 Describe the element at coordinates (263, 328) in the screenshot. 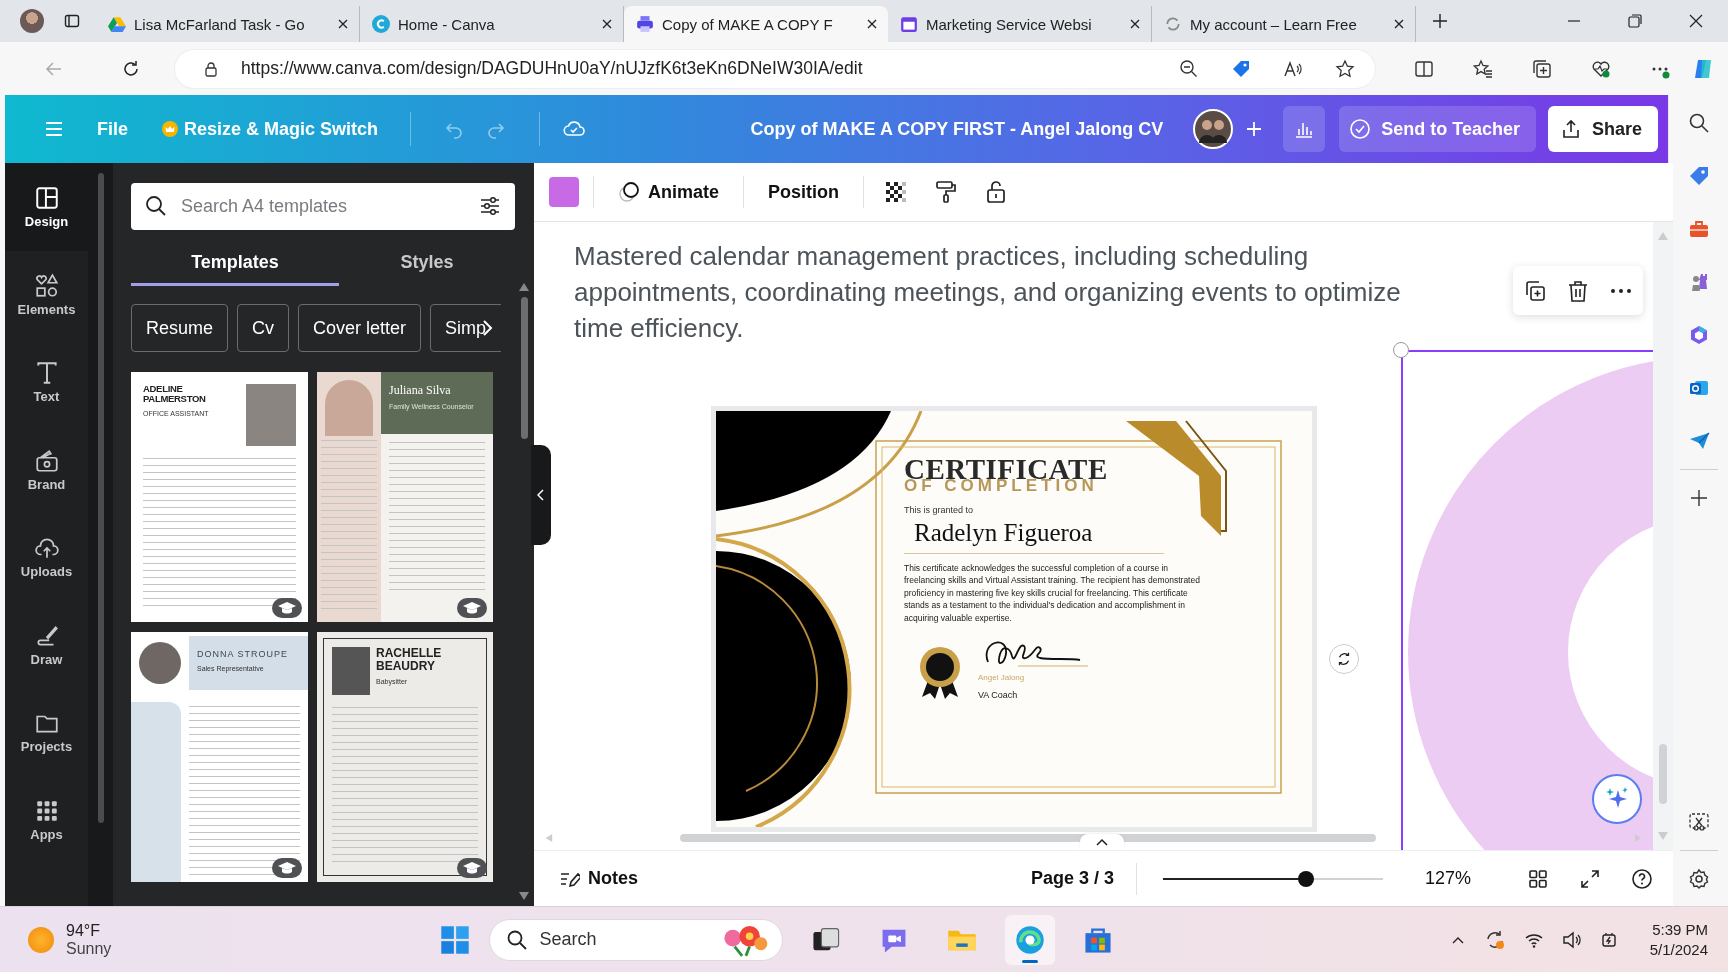

I see `filter-chip: Cv` at that location.